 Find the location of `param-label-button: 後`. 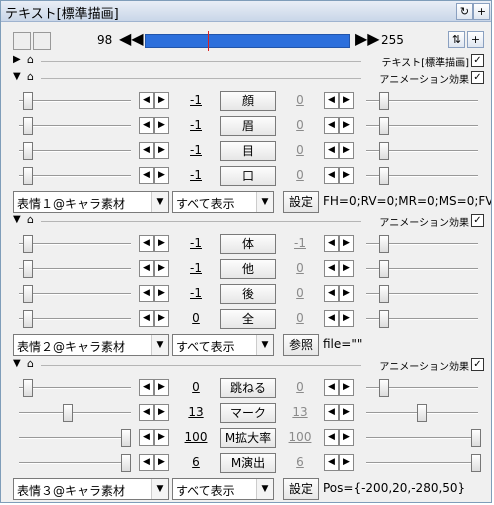

param-label-button: 後 is located at coordinates (248, 294).